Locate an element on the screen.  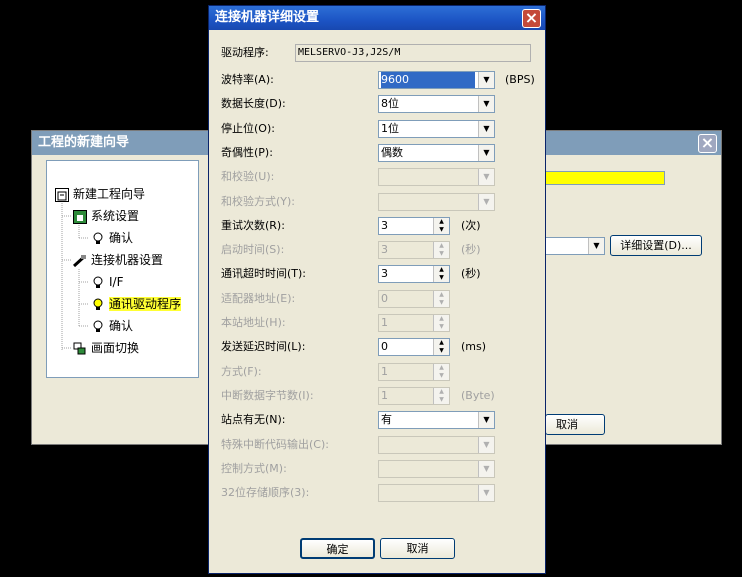
setting-unit: (秒) is located at coordinates (471, 249).